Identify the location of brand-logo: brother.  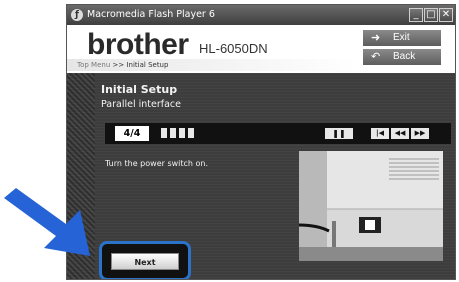
(138, 44).